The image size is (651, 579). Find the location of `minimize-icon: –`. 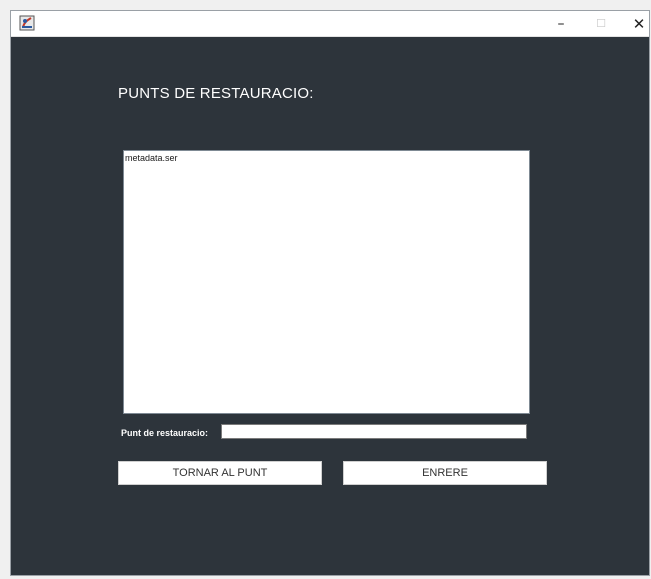

minimize-icon: – is located at coordinates (561, 23).